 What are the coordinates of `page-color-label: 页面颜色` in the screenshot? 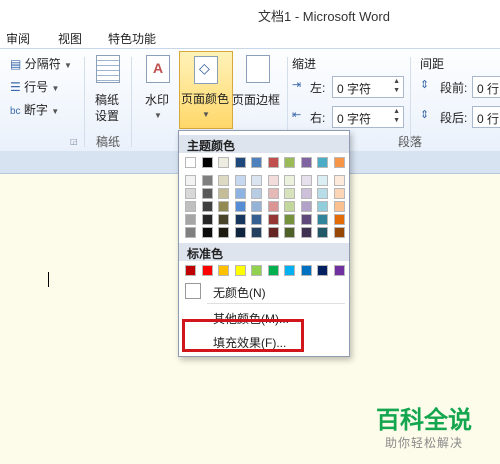 It's located at (205, 99).